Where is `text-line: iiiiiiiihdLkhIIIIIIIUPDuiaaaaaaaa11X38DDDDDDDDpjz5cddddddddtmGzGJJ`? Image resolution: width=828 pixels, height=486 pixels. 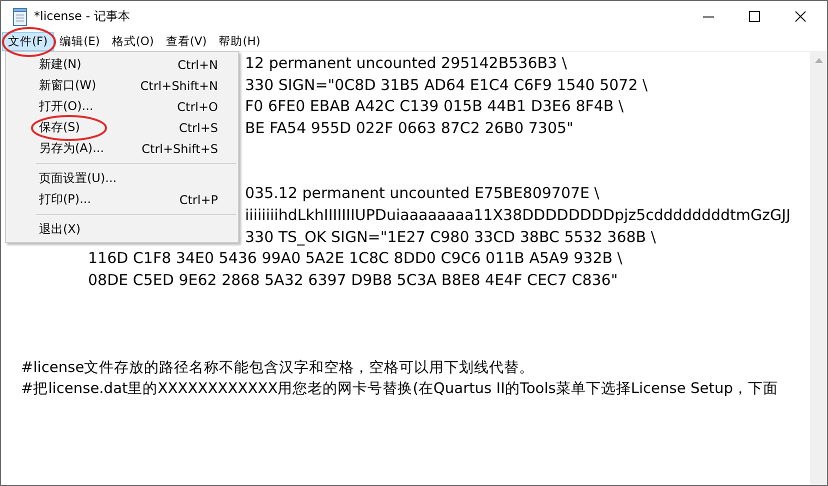
text-line: iiiiiiiihdLkhIIIIIIIUPDuiaaaaaaaa11X38DDDDDDDDpjz5cddddddddtmGzGJJ is located at coordinates (518, 215).